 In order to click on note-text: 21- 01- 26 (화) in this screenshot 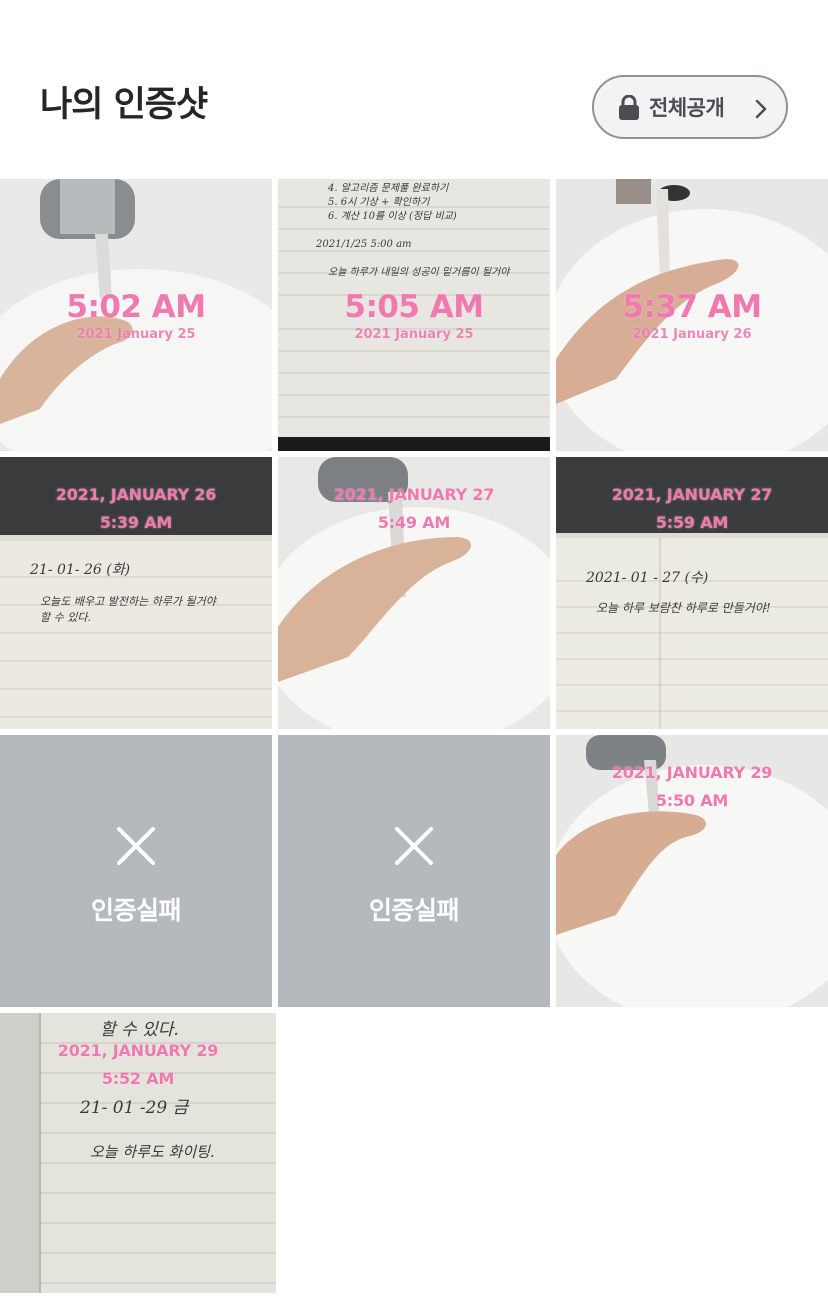, I will do `click(80, 570)`.